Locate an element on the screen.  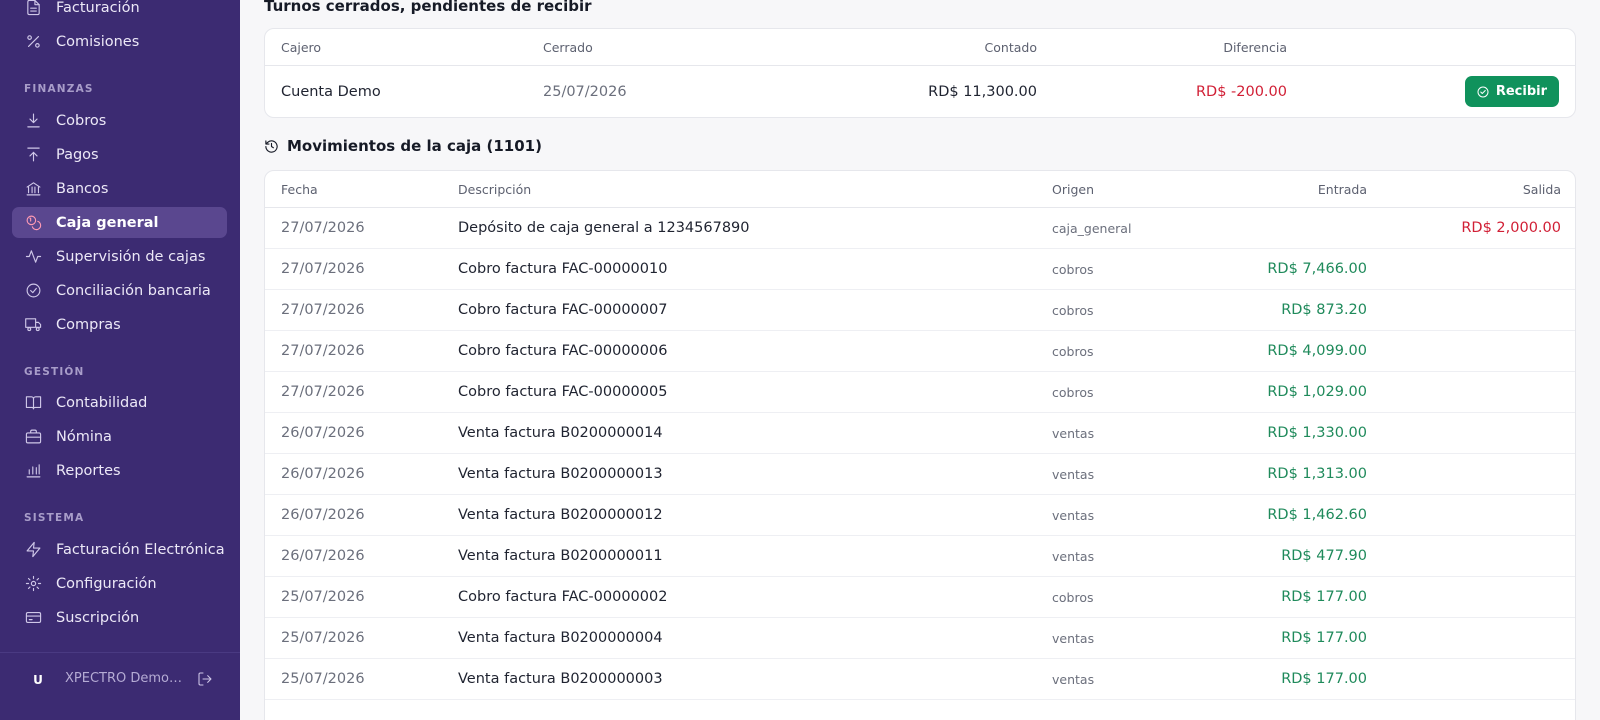
descripcion-cell: Cobro factura FAC-00000002 is located at coordinates (563, 597).